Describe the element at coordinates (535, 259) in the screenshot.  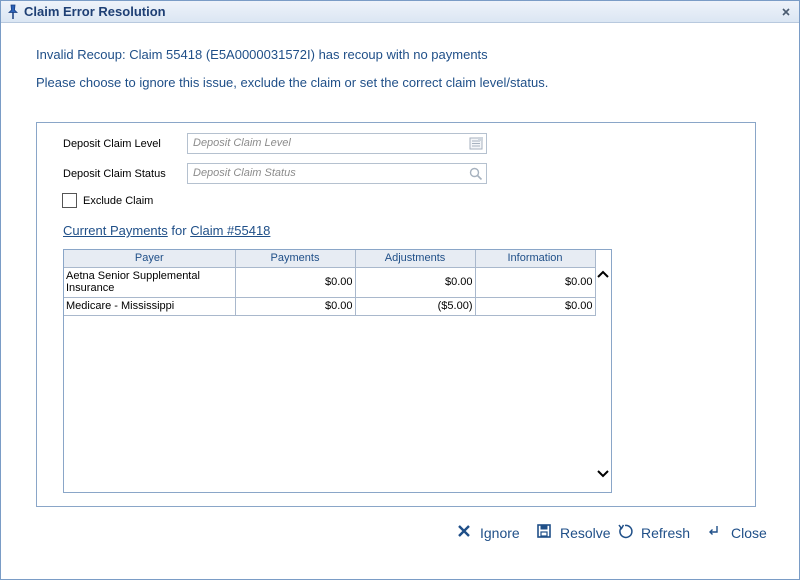
I see `column-header-information: Information` at that location.